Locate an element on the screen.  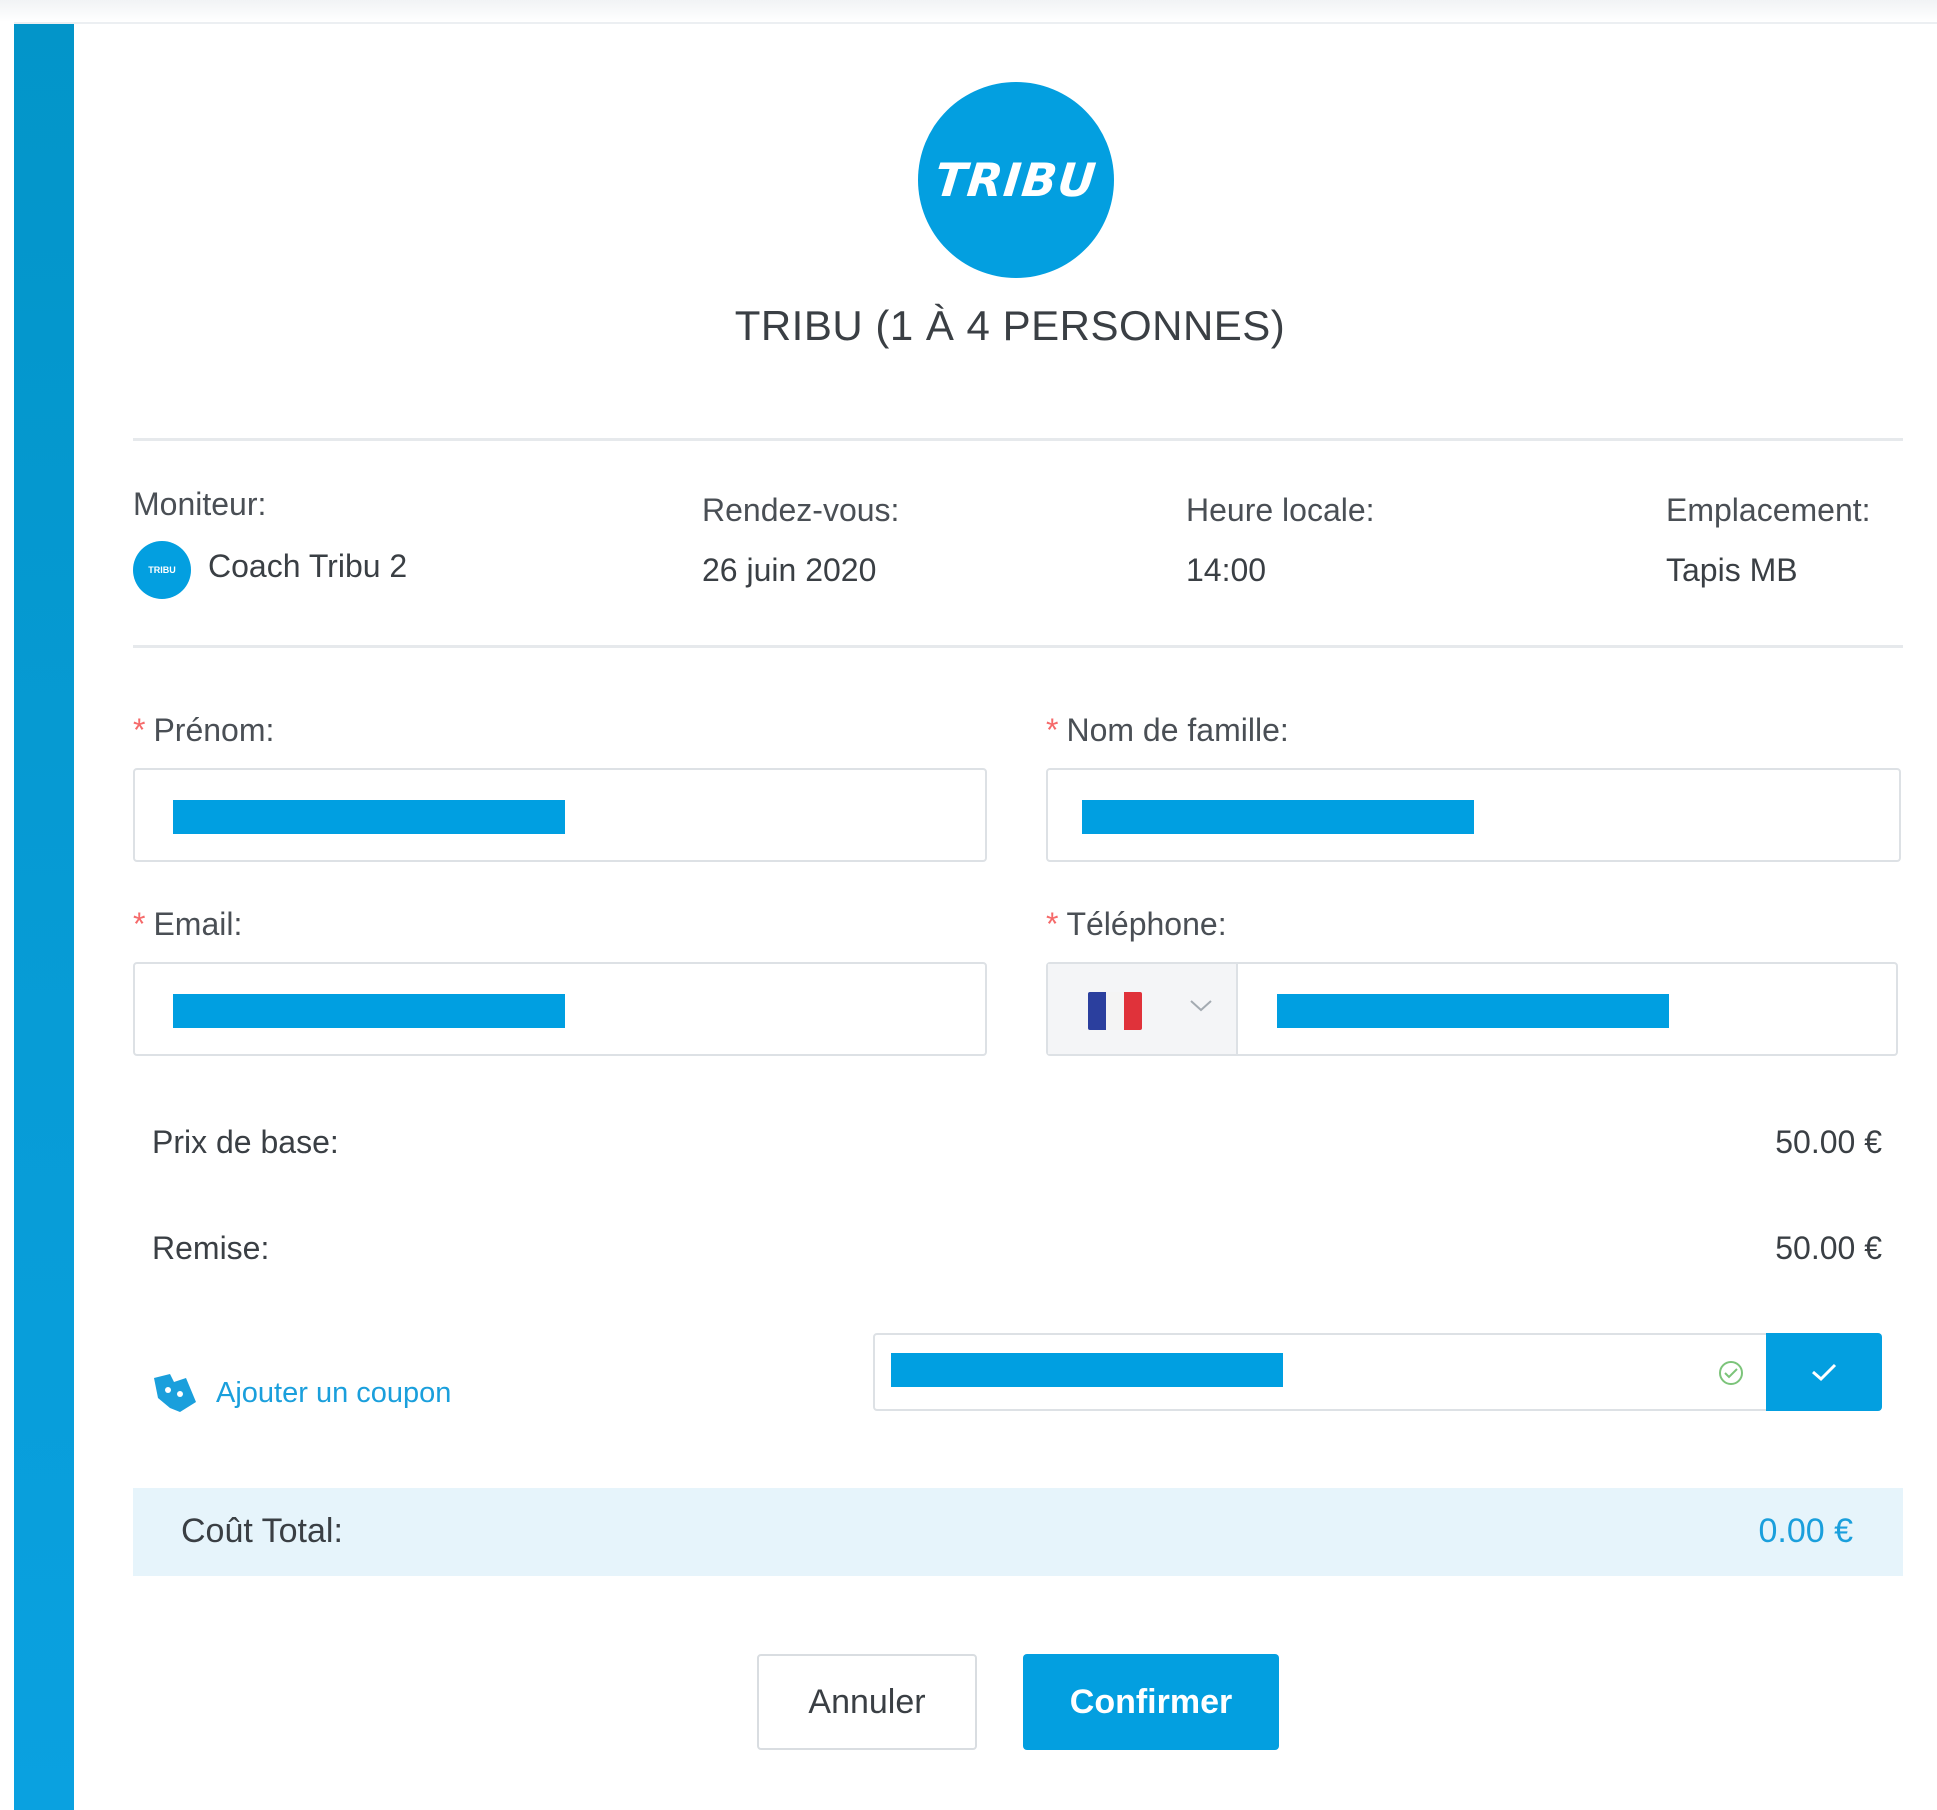
remise-label: Remise: is located at coordinates (211, 1248).